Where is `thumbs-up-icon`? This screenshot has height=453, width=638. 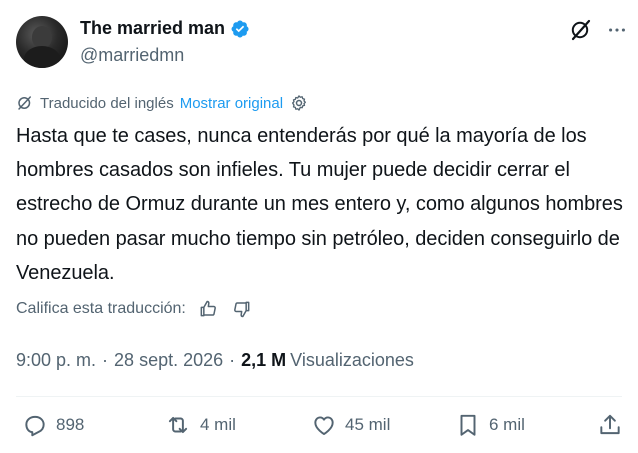
thumbs-up-icon is located at coordinates (208, 309).